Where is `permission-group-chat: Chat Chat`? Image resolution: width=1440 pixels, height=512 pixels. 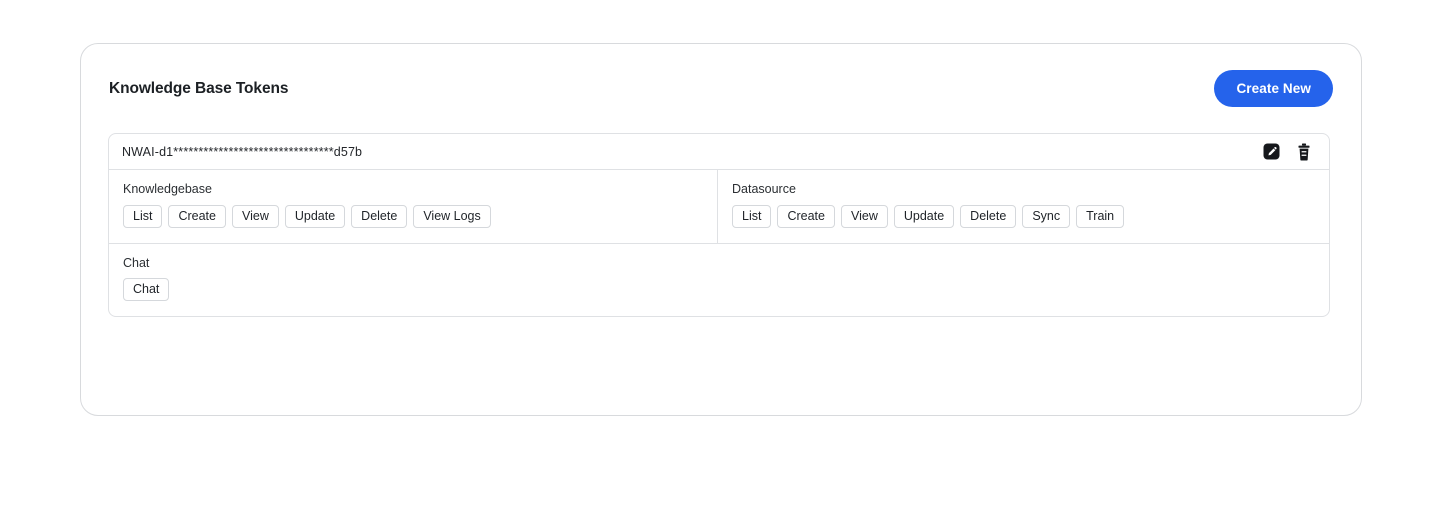 permission-group-chat: Chat Chat is located at coordinates (719, 280).